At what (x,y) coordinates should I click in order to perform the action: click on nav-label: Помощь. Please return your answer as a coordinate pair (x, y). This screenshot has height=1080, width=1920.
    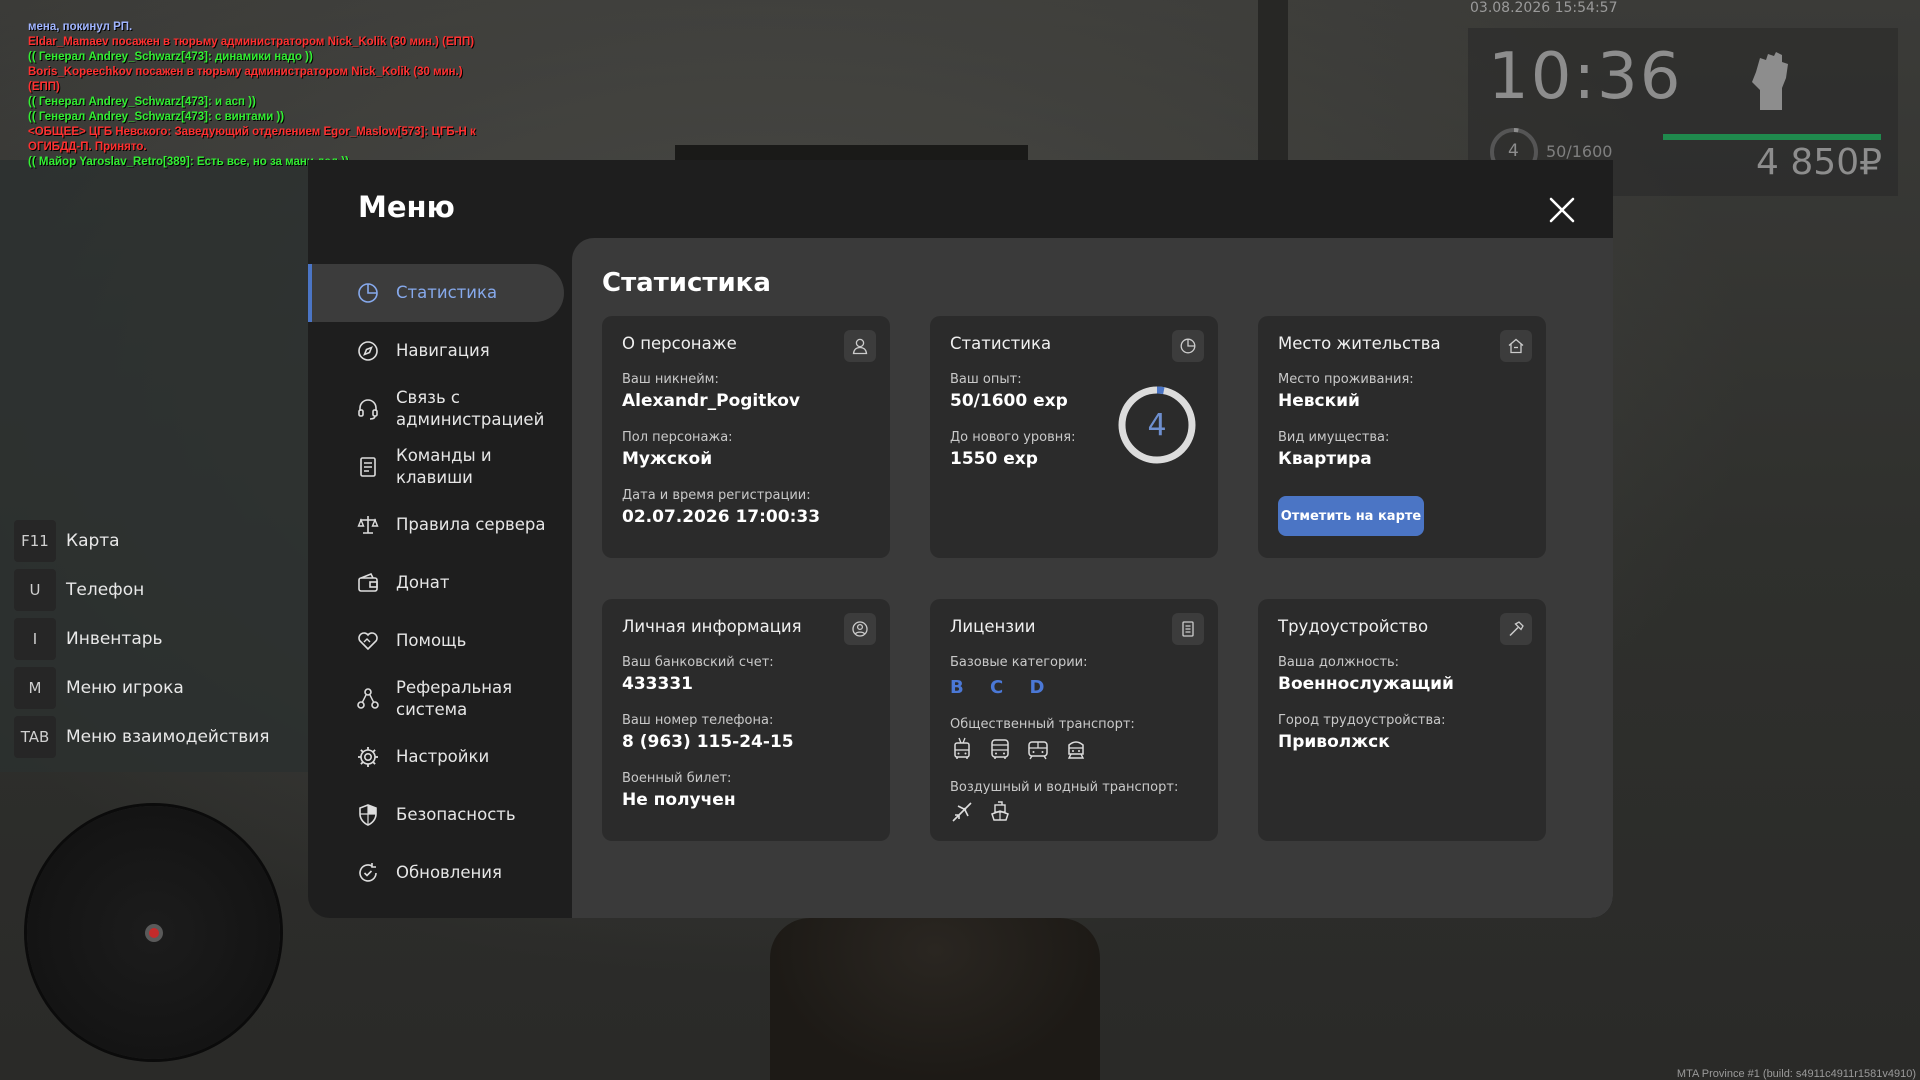
    Looking at the image, I should click on (431, 640).